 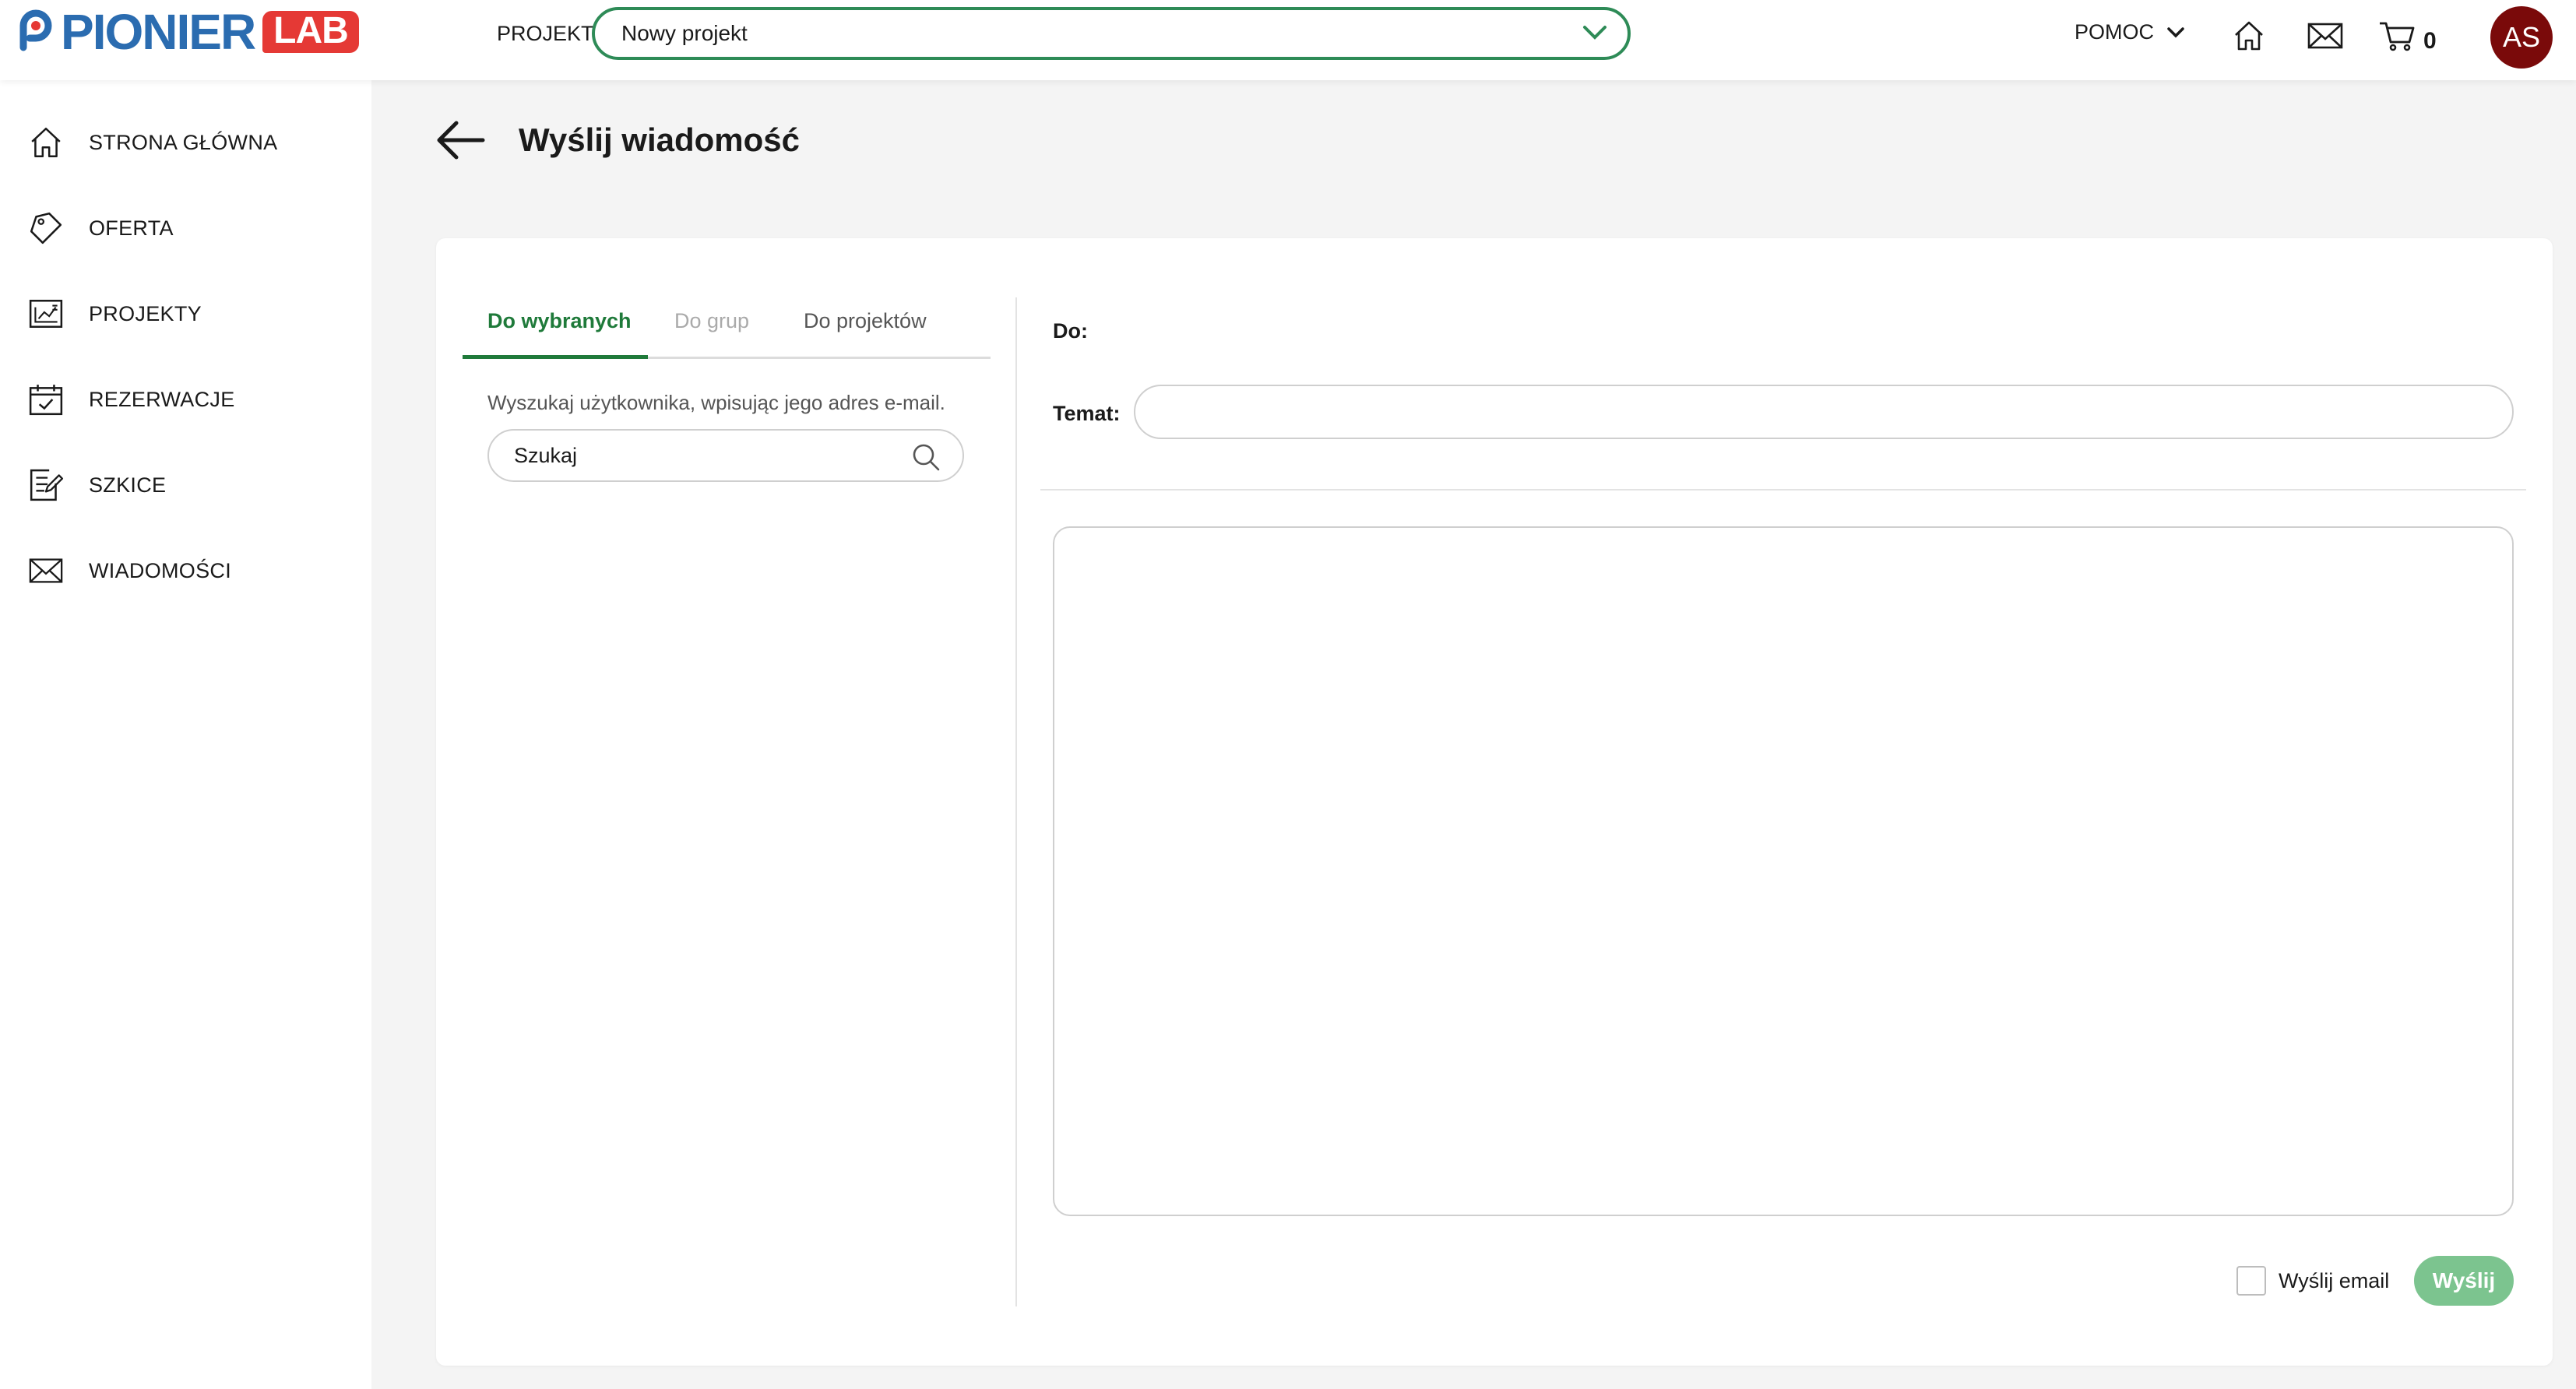 I want to click on send-email-label: Wyślij email, so click(x=2334, y=1281).